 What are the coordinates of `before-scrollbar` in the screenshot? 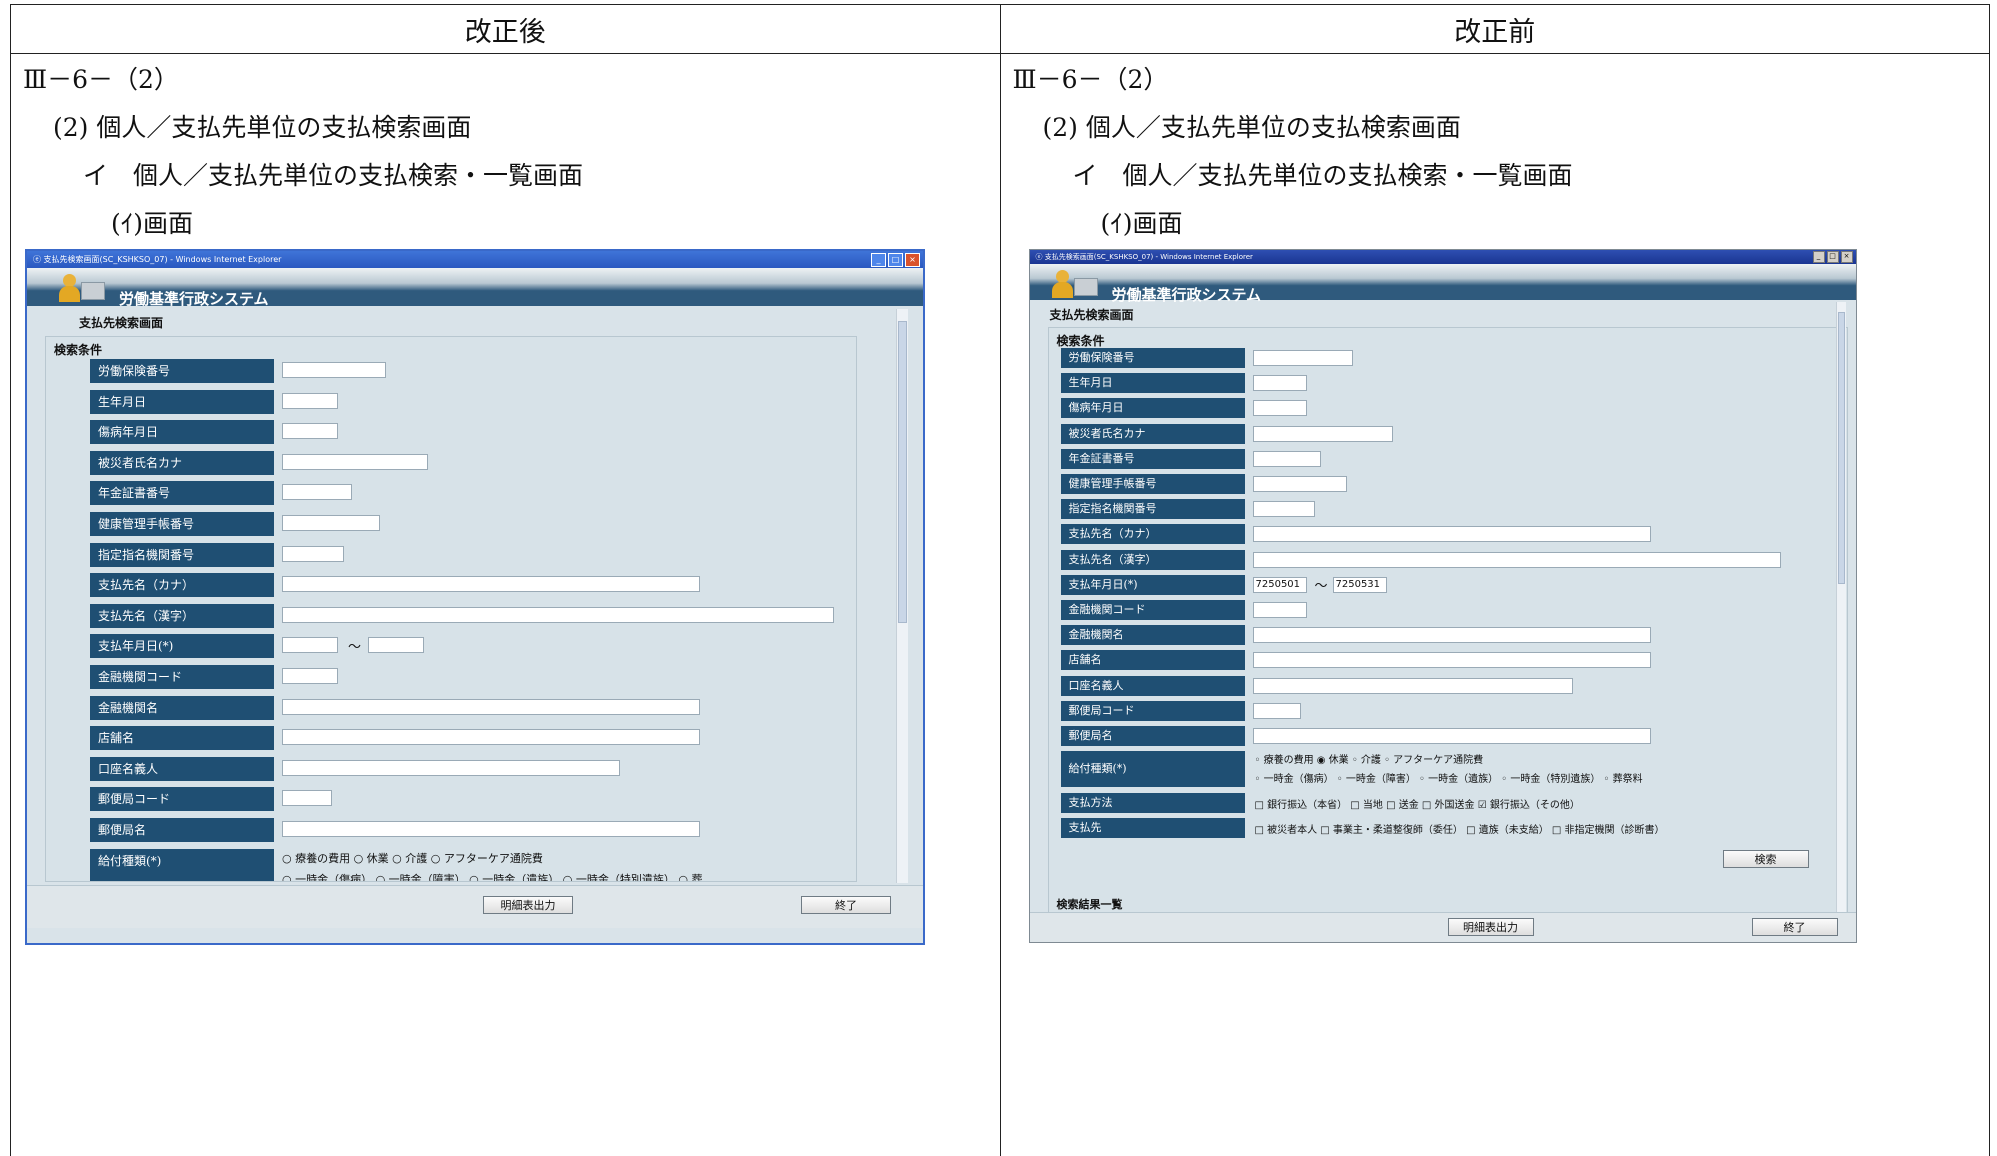 It's located at (1840, 607).